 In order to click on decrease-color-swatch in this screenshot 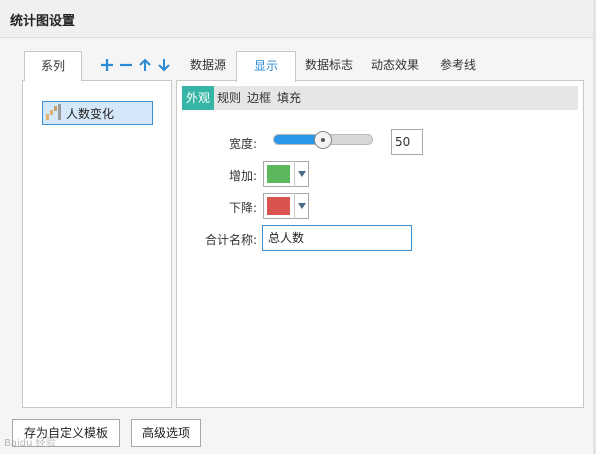, I will do `click(279, 206)`.